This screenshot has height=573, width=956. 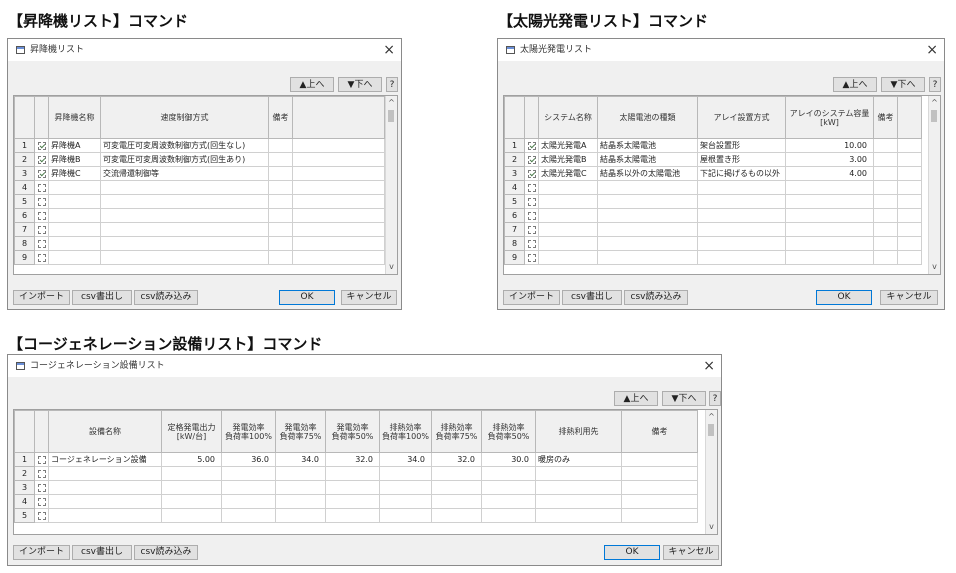 I want to click on system-name-cell, so click(x=568, y=243).